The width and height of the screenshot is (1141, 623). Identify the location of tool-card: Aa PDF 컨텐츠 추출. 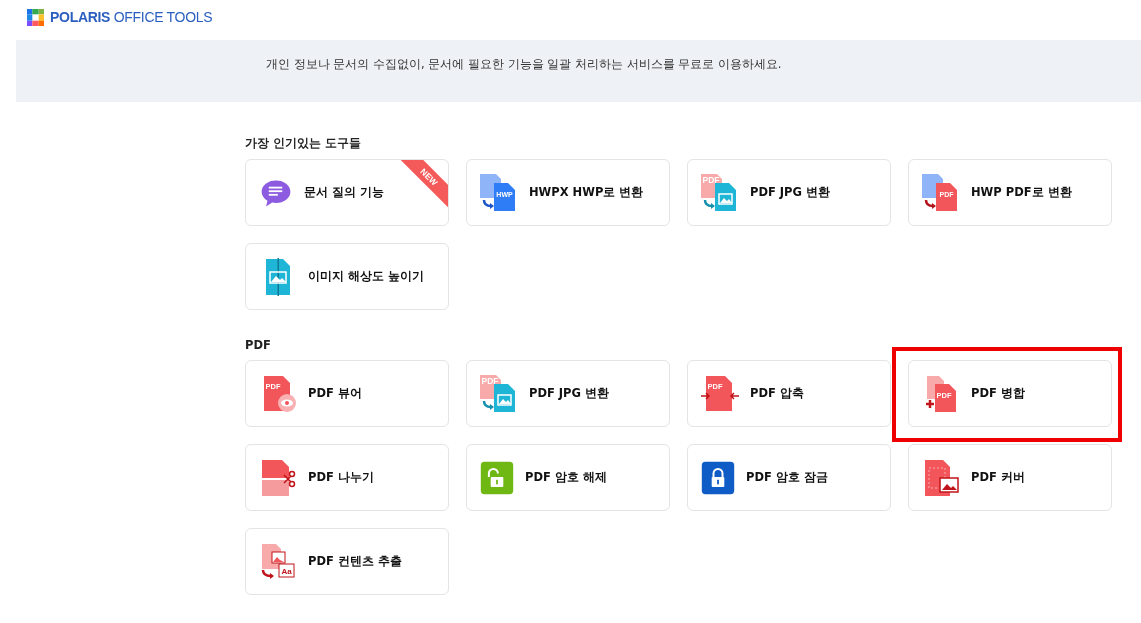
(347, 561).